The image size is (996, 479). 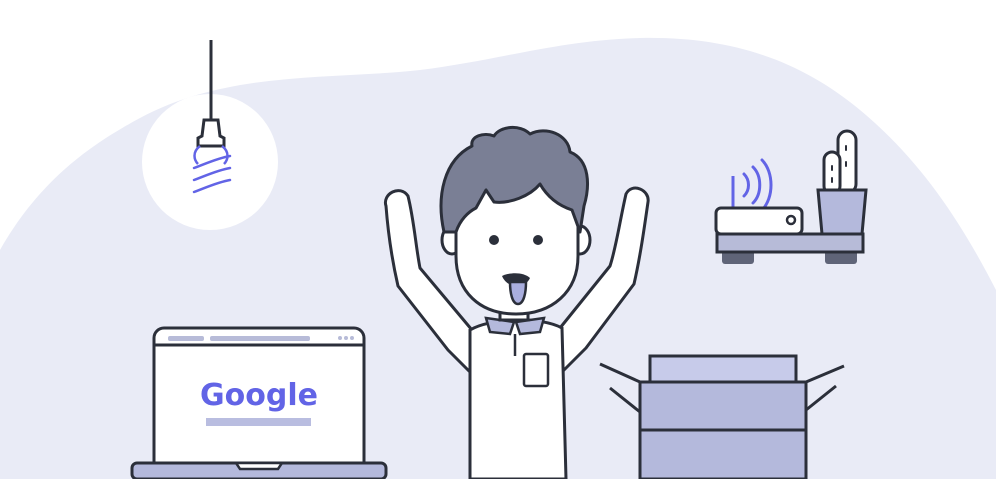 What do you see at coordinates (791, 220) in the screenshot?
I see `router-light` at bounding box center [791, 220].